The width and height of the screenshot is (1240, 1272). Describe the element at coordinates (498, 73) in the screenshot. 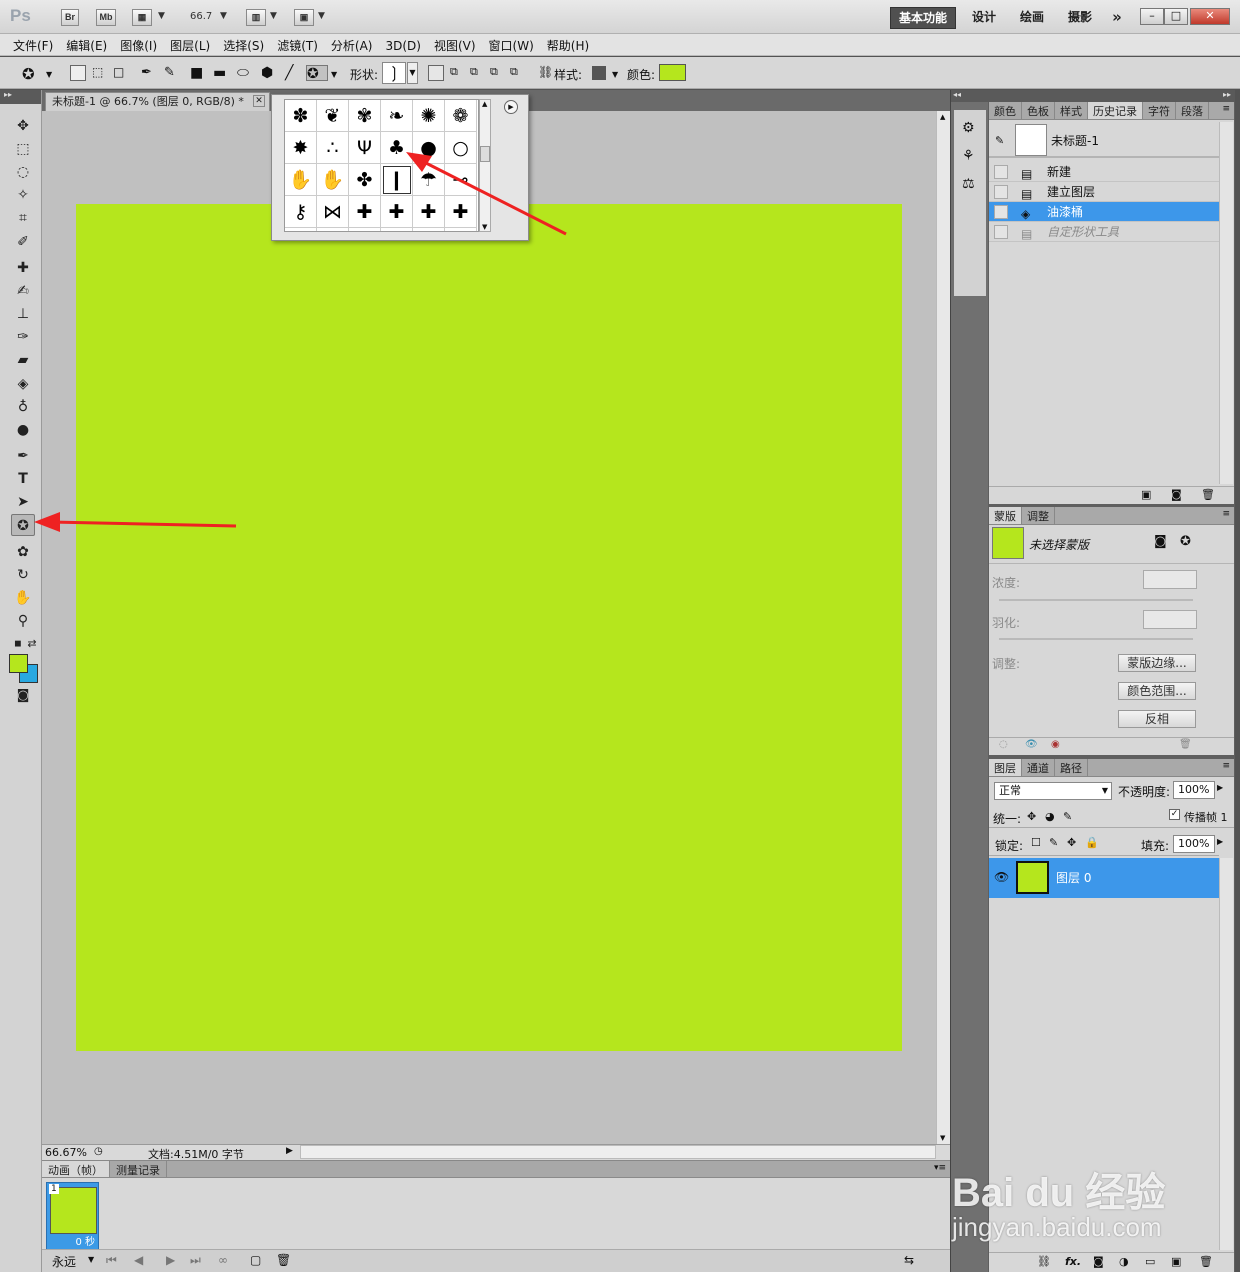

I see `intersect-shape-icon: ⧉` at that location.